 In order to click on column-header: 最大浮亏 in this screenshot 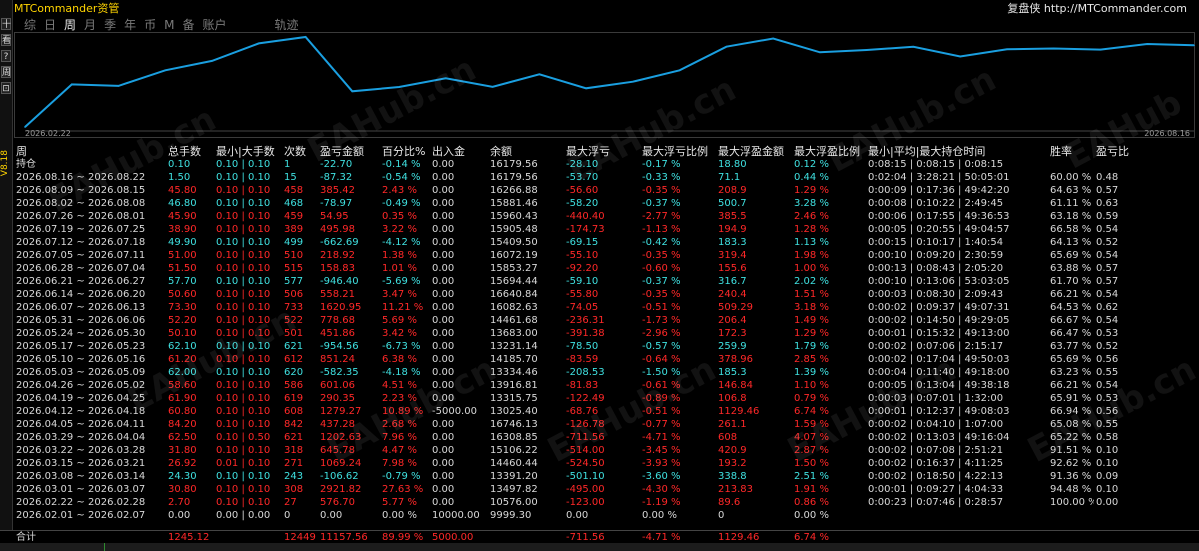, I will do `click(602, 151)`.